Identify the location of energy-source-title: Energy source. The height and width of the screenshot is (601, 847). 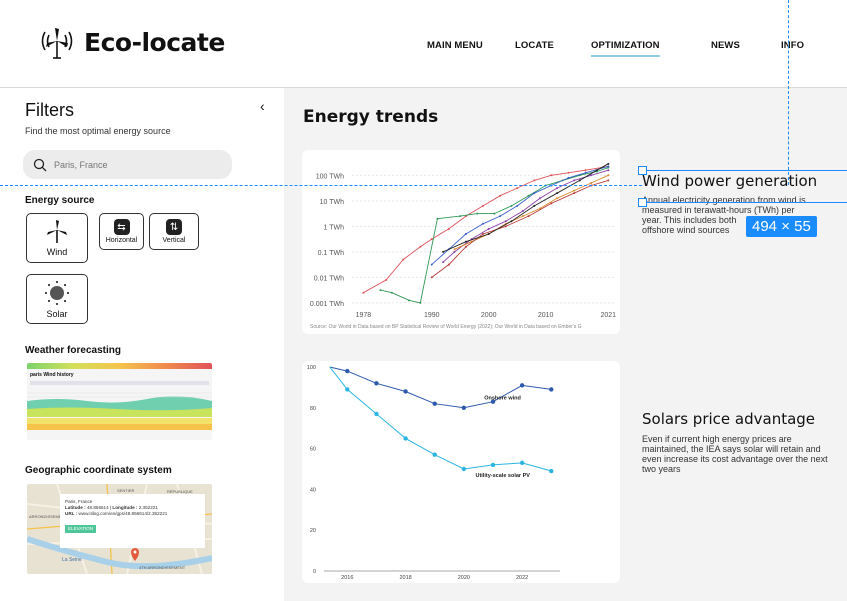
(60, 200).